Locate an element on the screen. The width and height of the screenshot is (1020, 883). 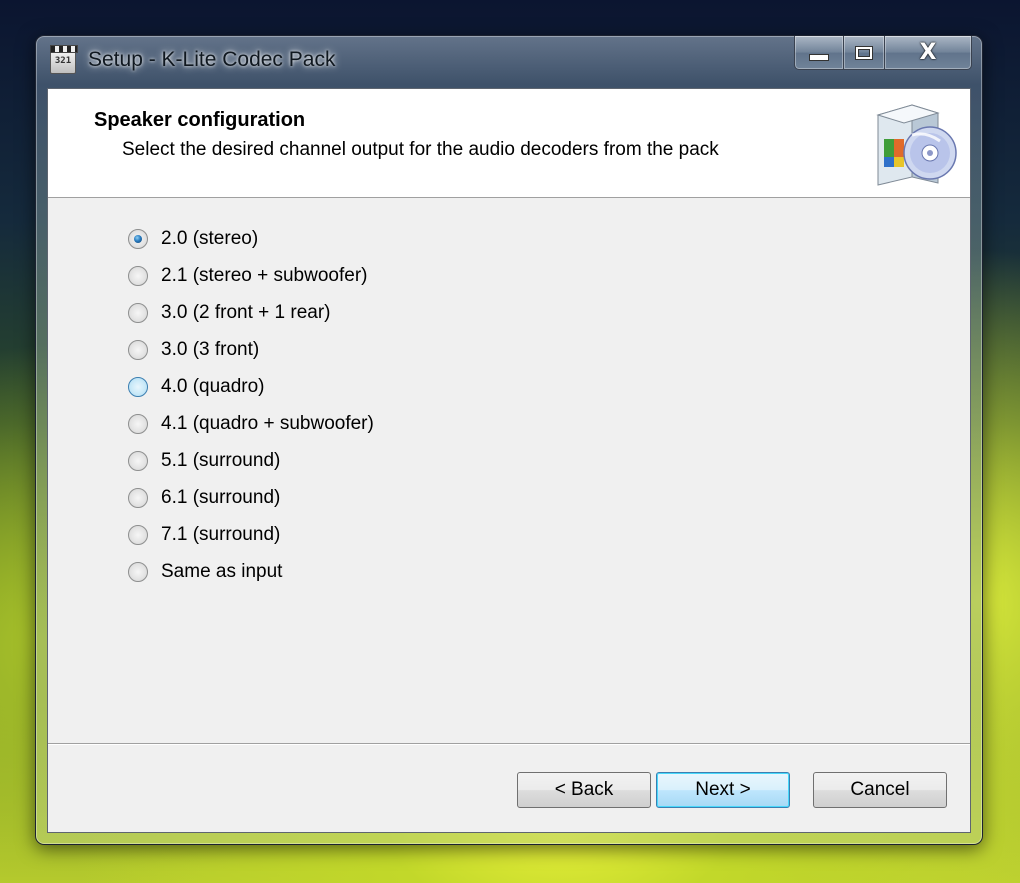
option-label: 3.0 (3 front) is located at coordinates (210, 349).